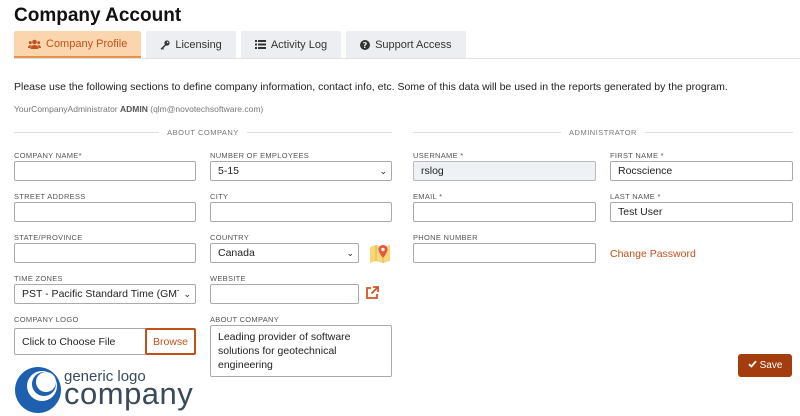  I want to click on username-input: rslog, so click(504, 171).